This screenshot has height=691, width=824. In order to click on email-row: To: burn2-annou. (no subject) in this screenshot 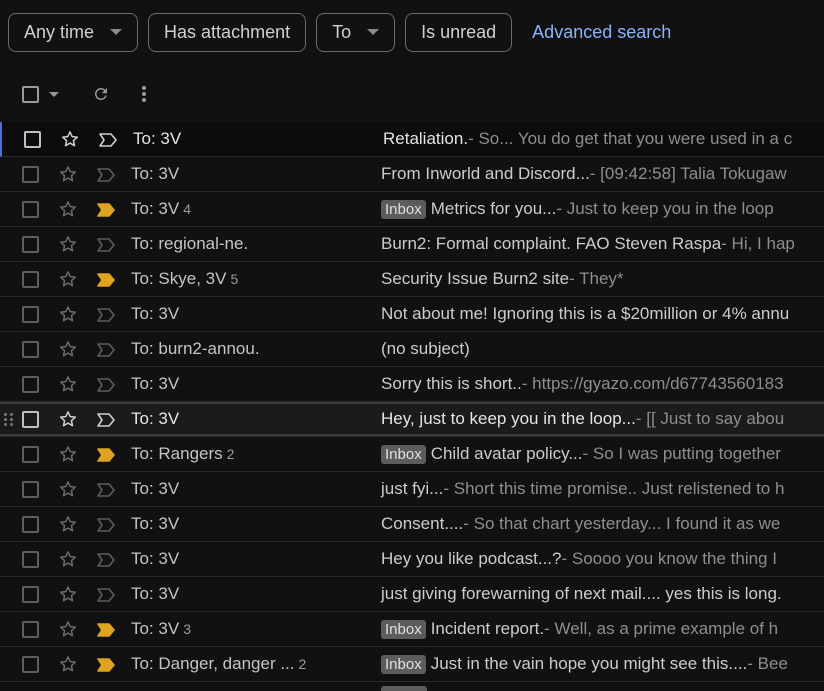, I will do `click(412, 349)`.